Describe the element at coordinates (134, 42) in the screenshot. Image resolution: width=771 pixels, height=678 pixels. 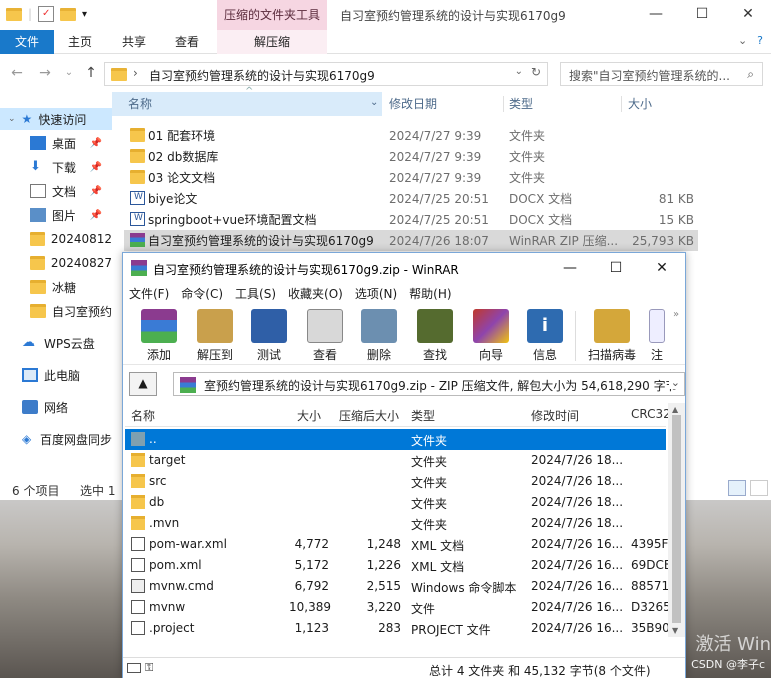
I see `tab-share: 共享` at that location.